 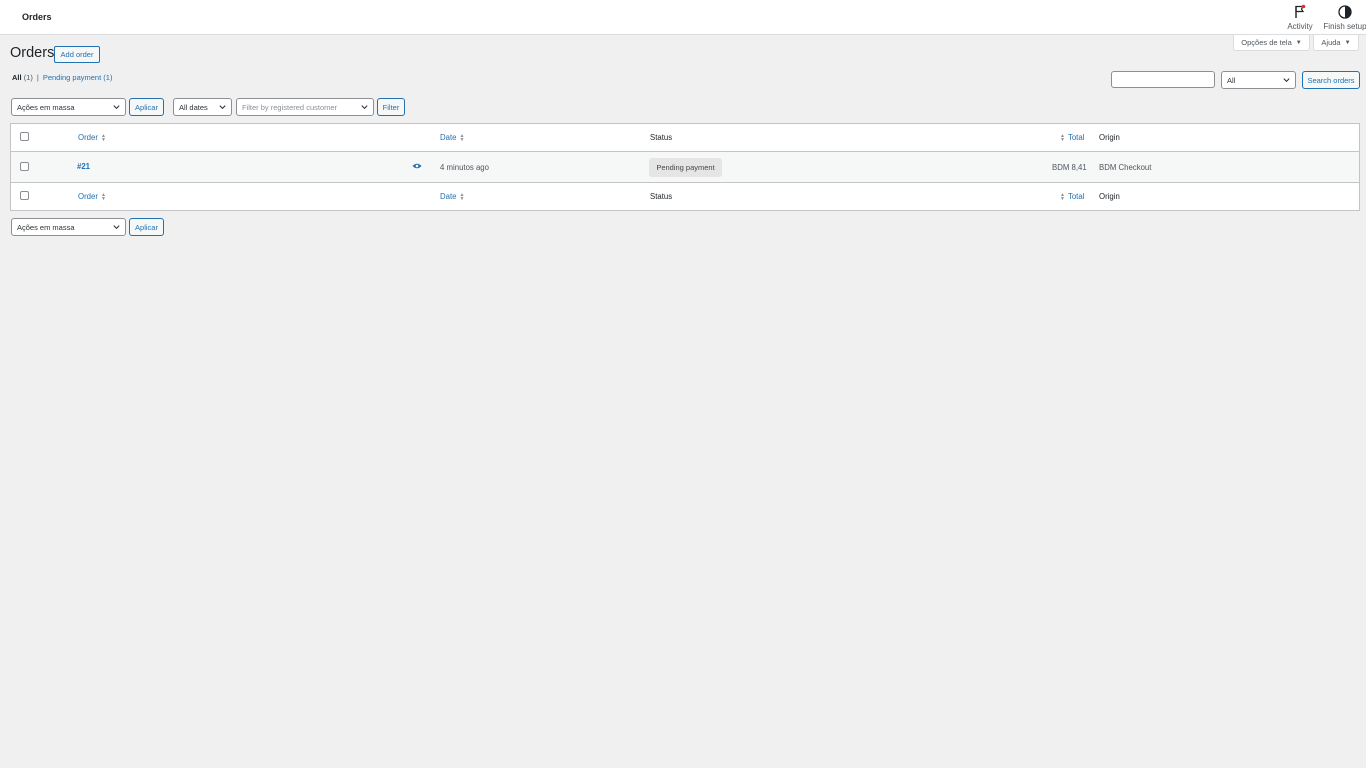 I want to click on search-status-select: All, so click(x=1258, y=80).